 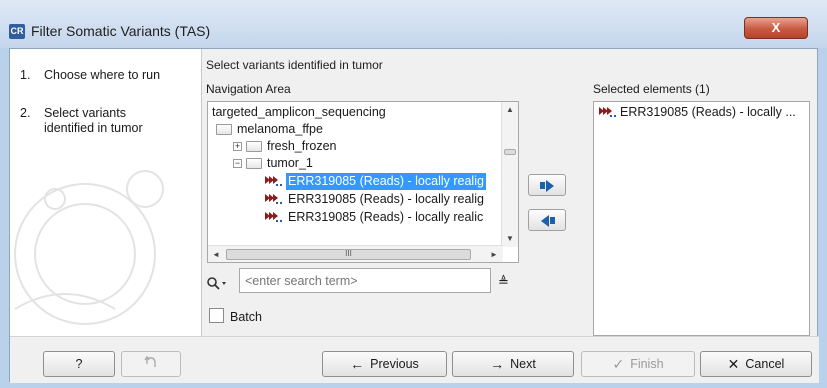 What do you see at coordinates (647, 364) in the screenshot?
I see `finish-label: Finish` at bounding box center [647, 364].